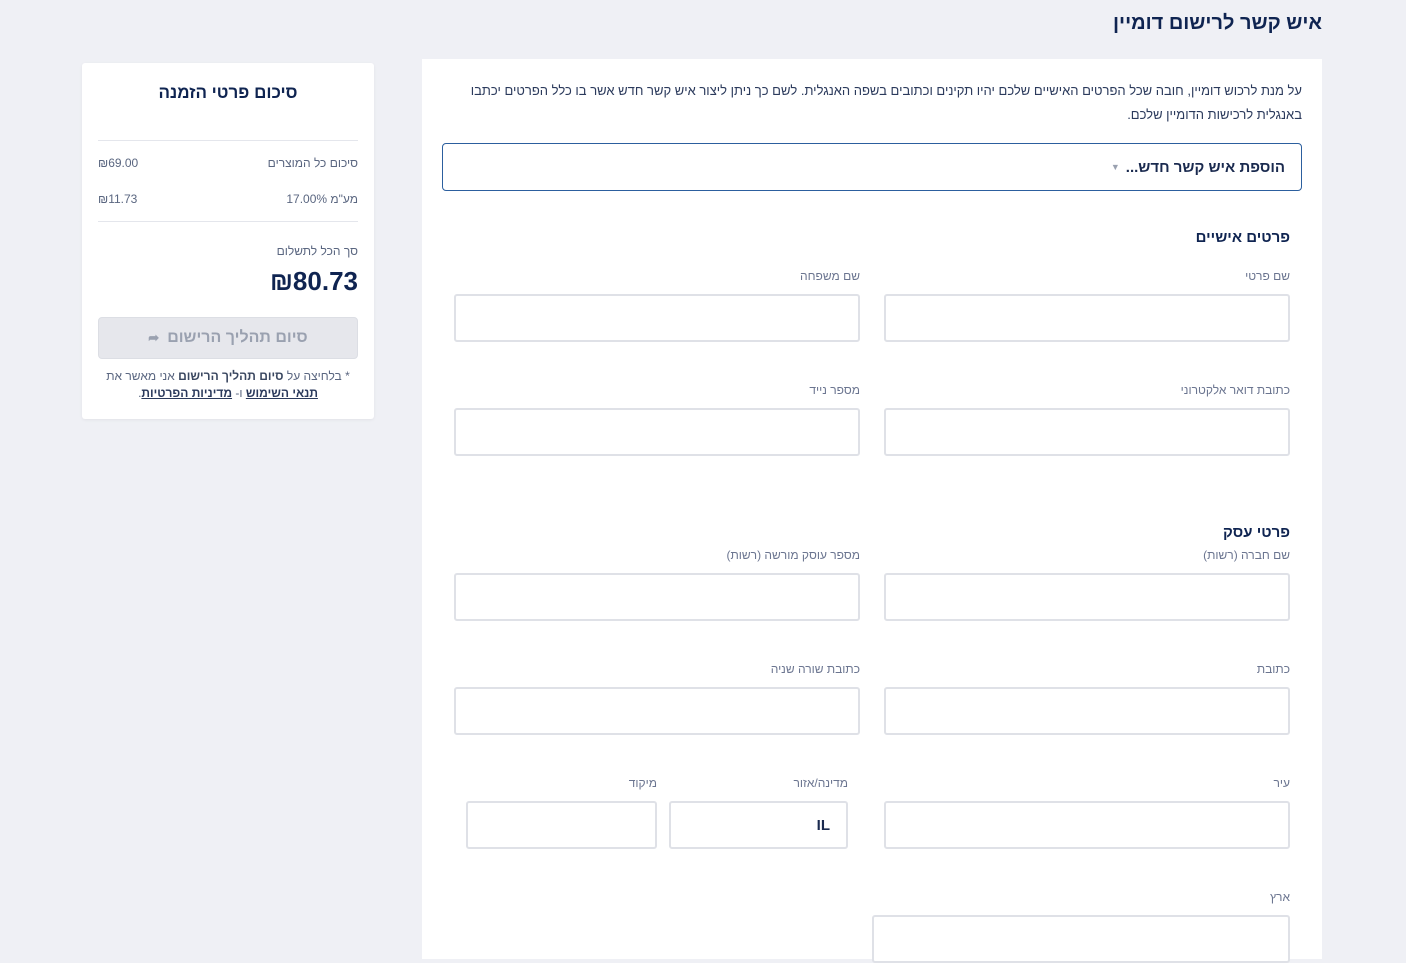  Describe the element at coordinates (1217, 23) in the screenshot. I see `page-title: איש קשר לרישום דומיין` at that location.